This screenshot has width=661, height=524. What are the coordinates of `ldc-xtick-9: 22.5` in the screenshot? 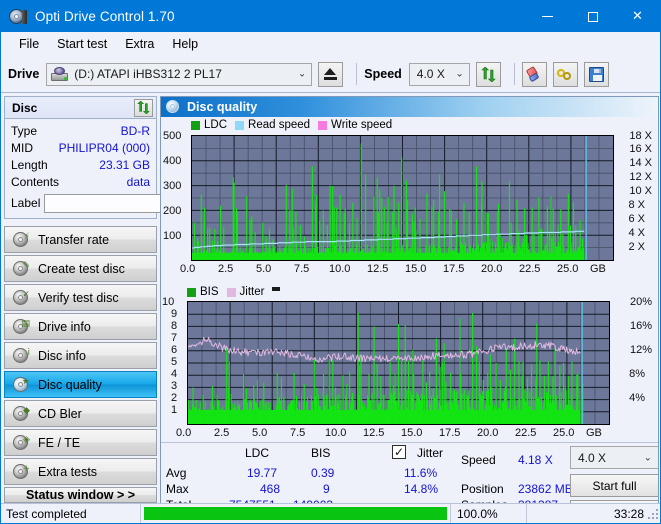 It's located at (530, 269).